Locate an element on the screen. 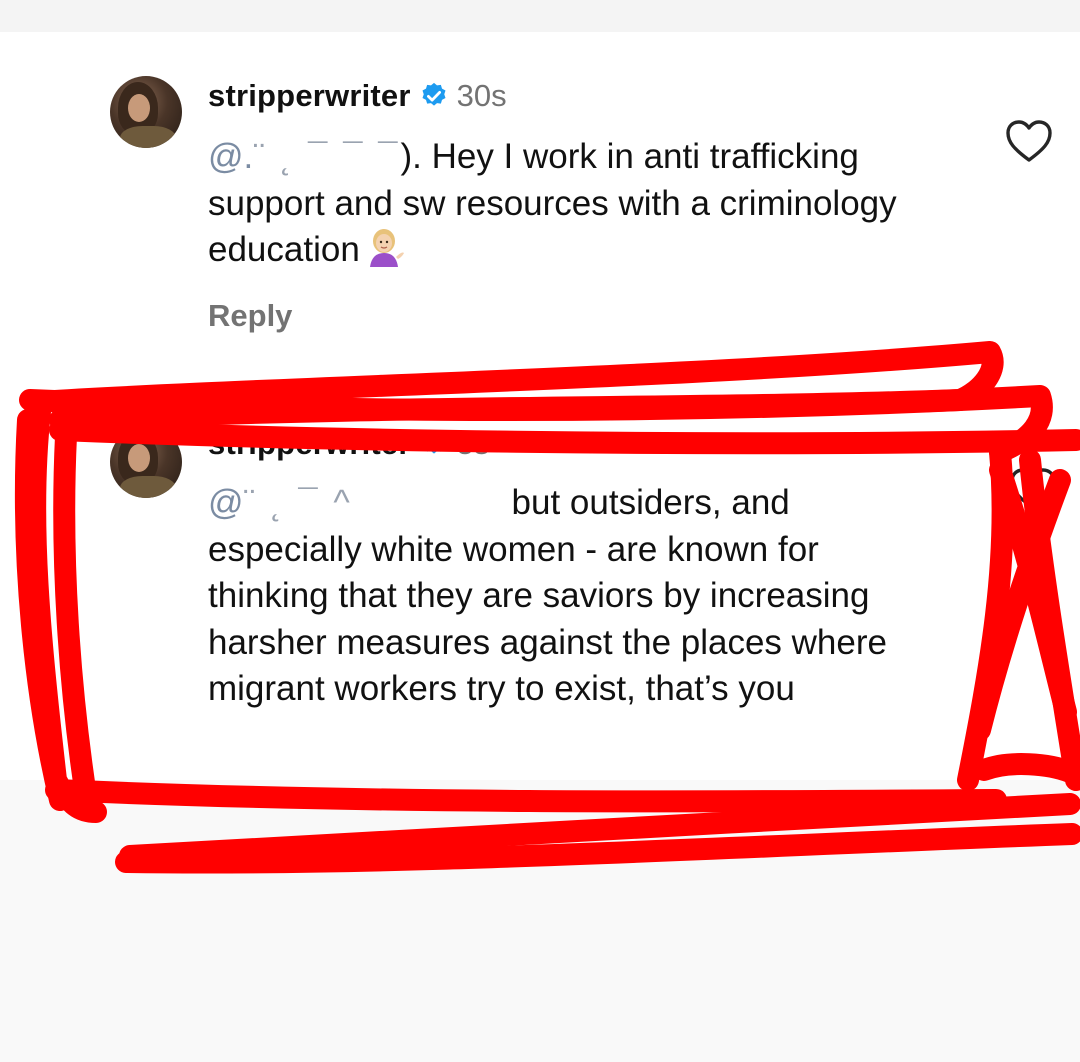 This screenshot has height=1062, width=1080. timestamp: 30s is located at coordinates (481, 95).